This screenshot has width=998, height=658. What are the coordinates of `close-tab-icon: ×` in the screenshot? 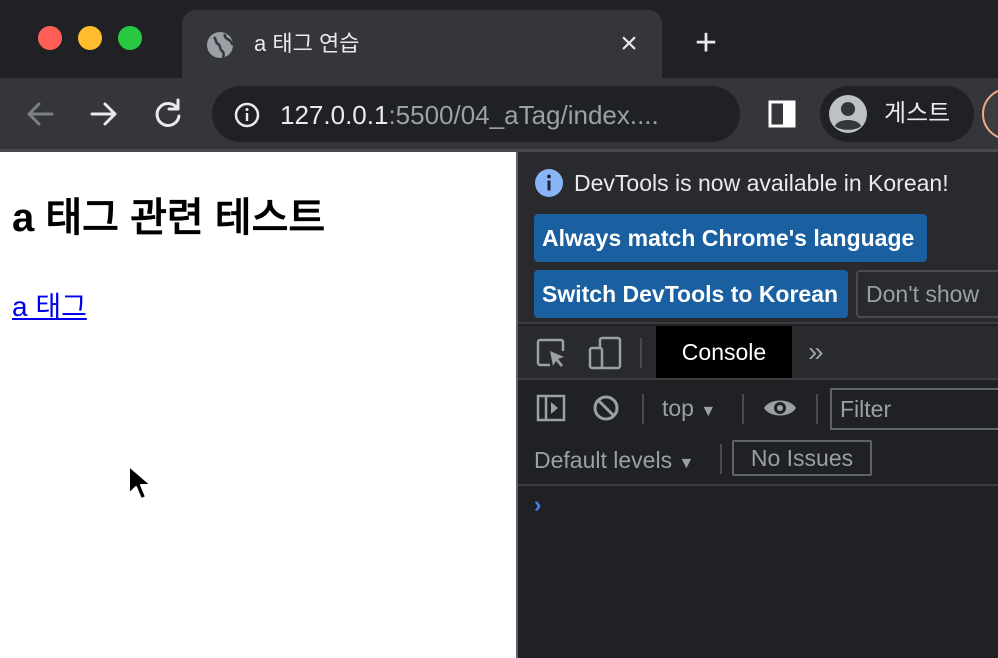 It's located at (629, 44).